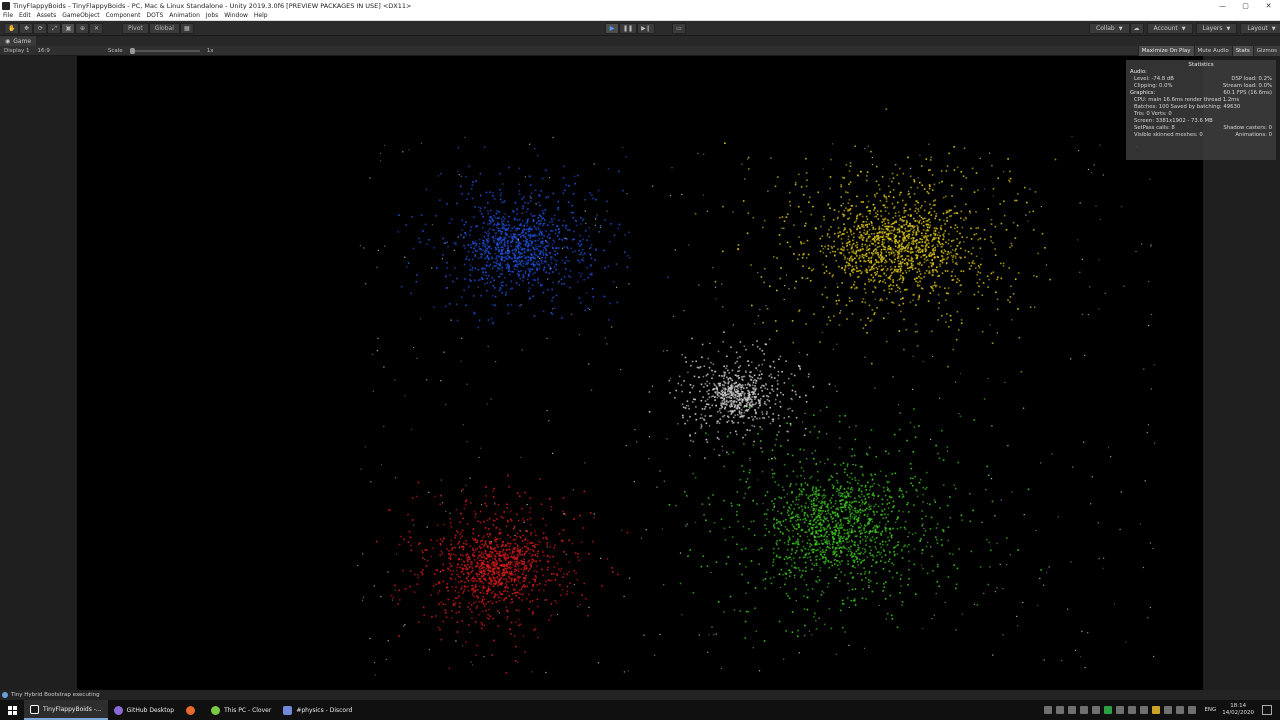  I want to click on scale-slider-handle, so click(132, 50).